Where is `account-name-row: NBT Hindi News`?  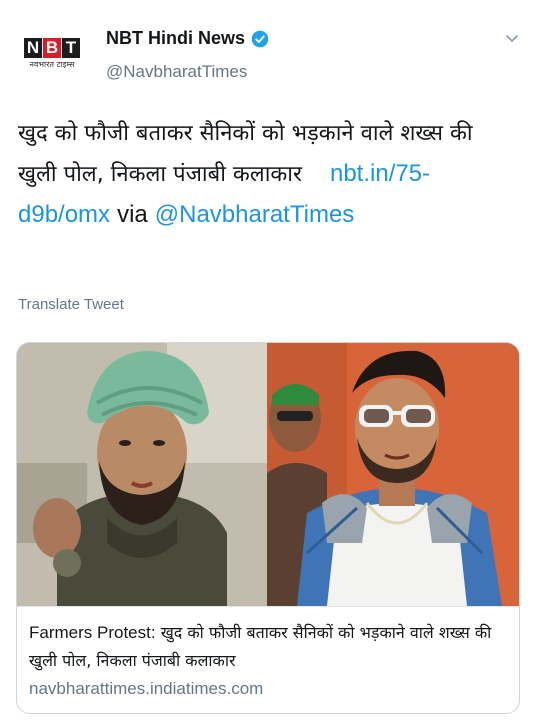 account-name-row: NBT Hindi News is located at coordinates (187, 38).